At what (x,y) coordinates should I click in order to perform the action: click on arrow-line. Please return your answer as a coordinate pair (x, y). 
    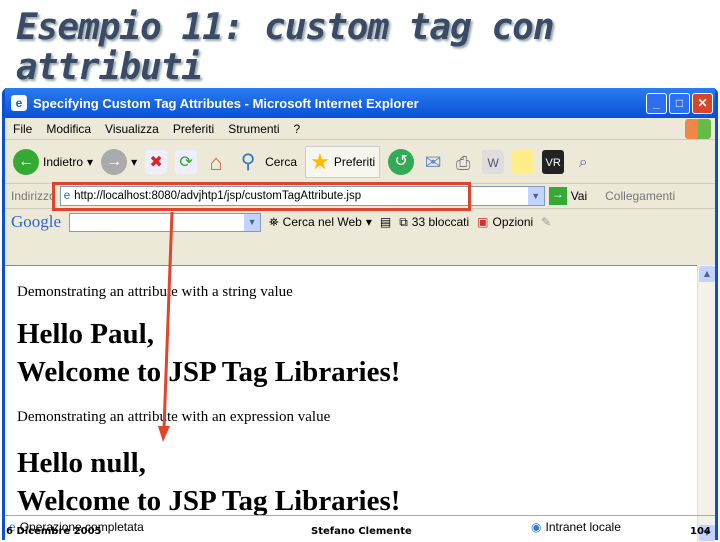
    Looking at the image, I should click on (168, 320).